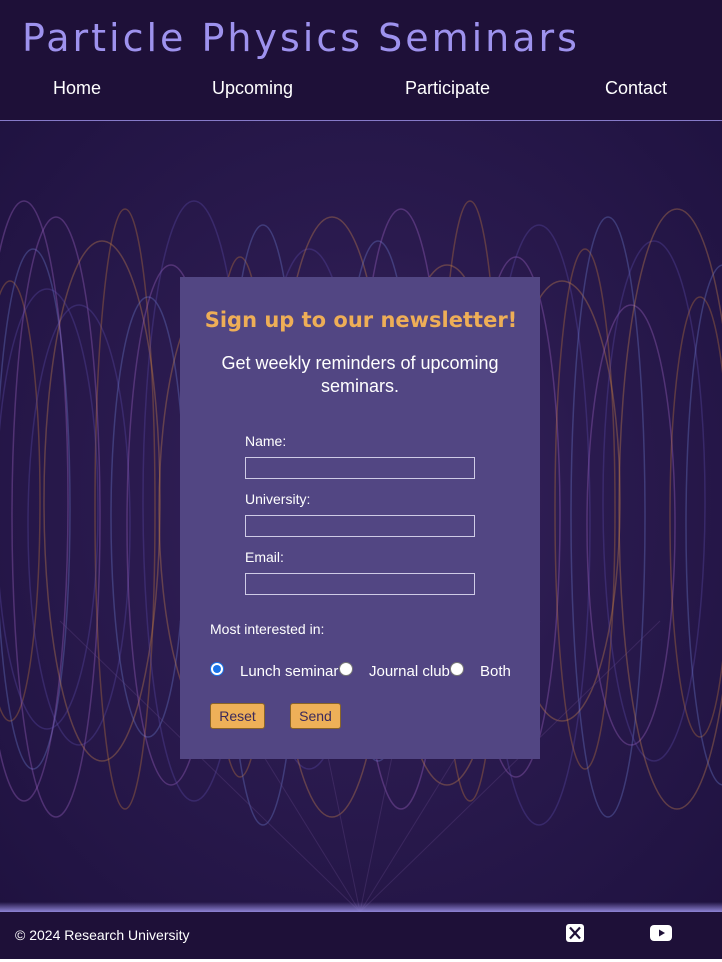 This screenshot has height=962, width=722. Describe the element at coordinates (360, 584) in the screenshot. I see `email-field` at that location.